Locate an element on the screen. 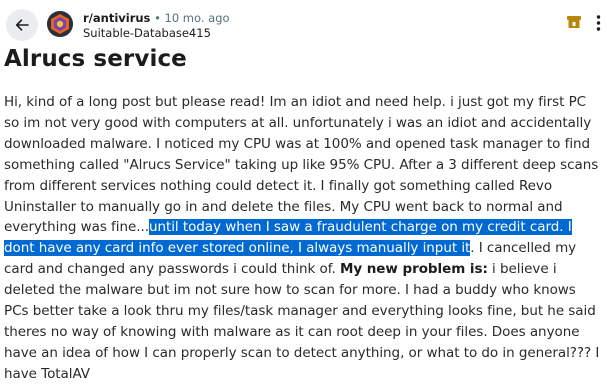 The width and height of the screenshot is (607, 385). back-button is located at coordinates (22, 25).